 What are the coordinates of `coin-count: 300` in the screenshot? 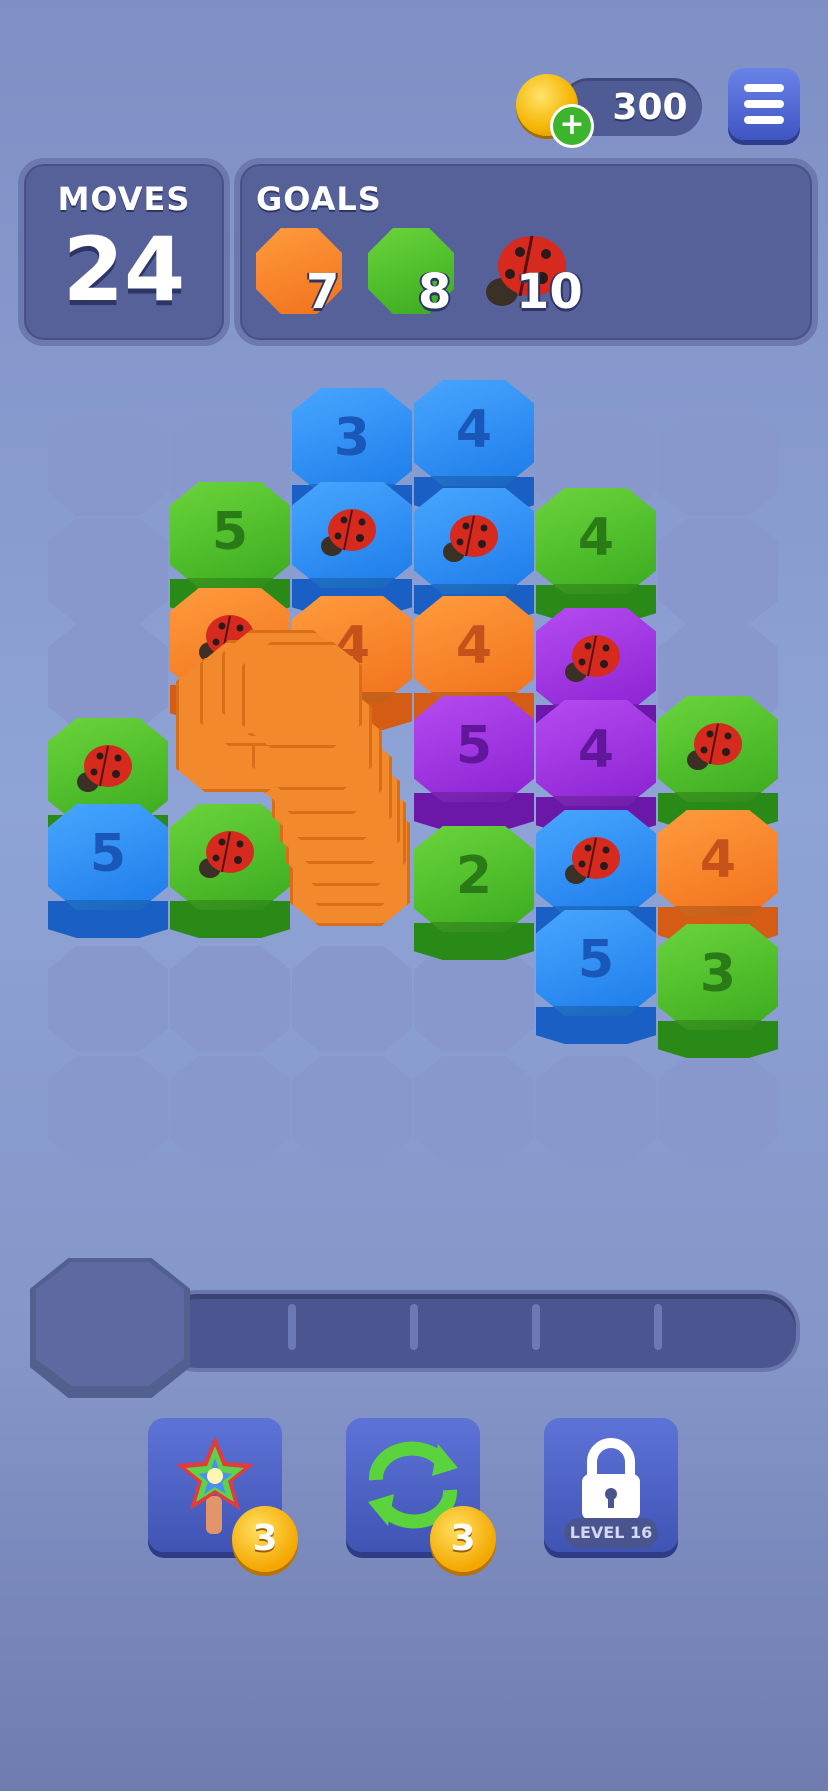 It's located at (650, 107).